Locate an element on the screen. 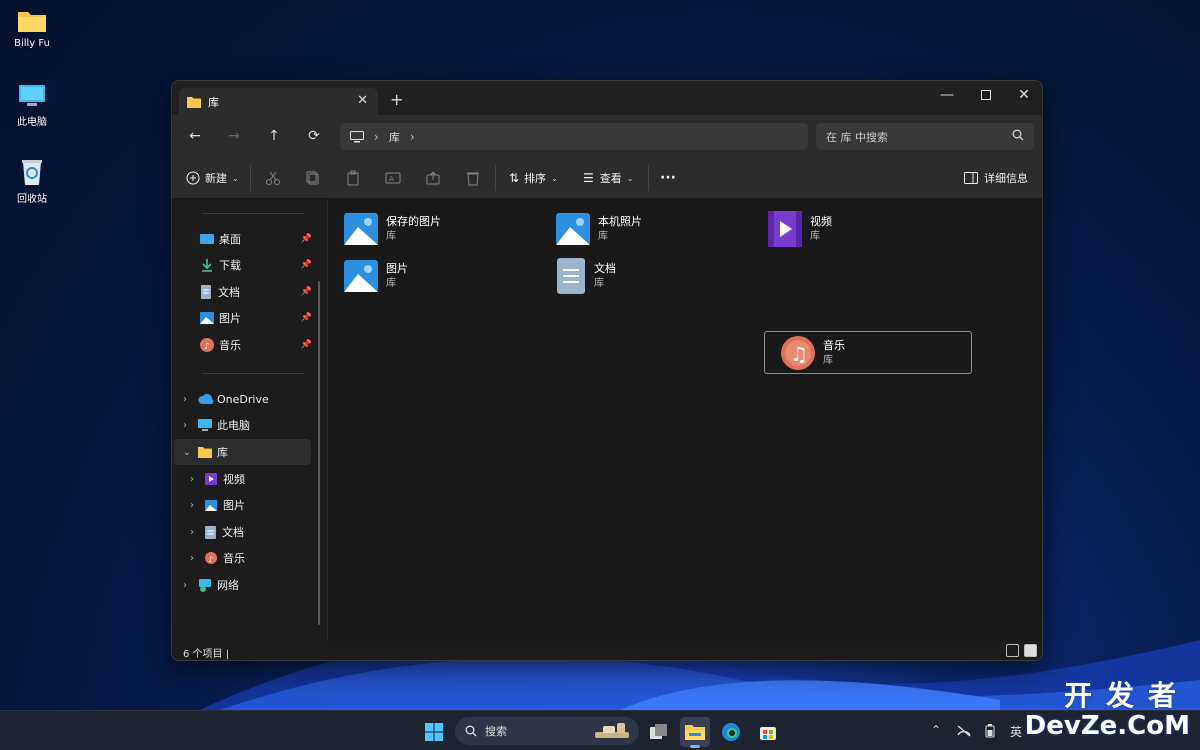 This screenshot has width=1200, height=750. sidebar-item-documents: 文档 📌 is located at coordinates (242, 292).